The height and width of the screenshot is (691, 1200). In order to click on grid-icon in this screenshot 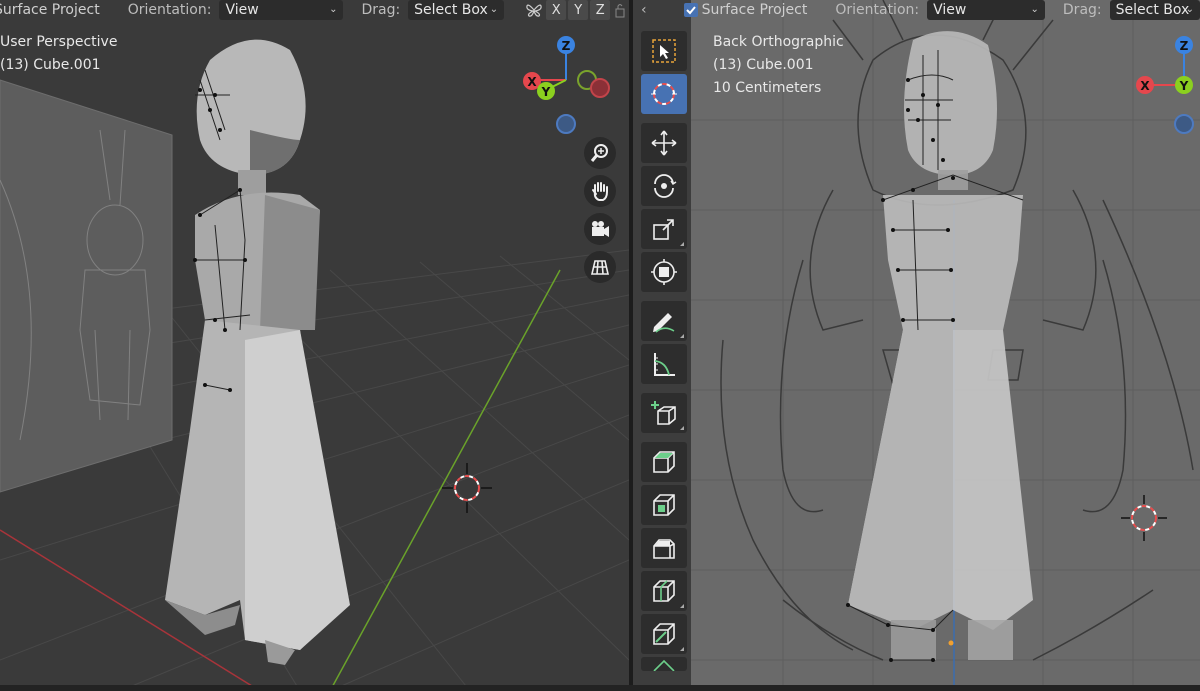, I will do `click(600, 267)`.